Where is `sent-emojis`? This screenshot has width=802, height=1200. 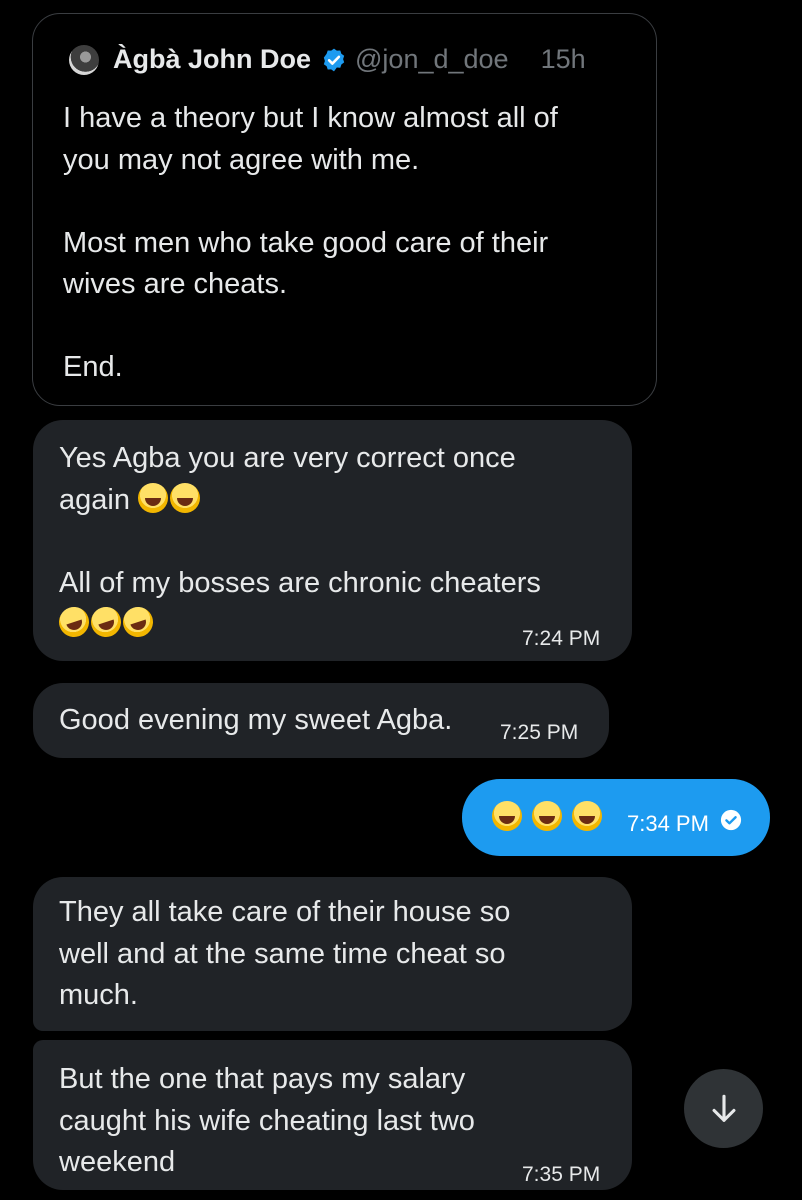 sent-emojis is located at coordinates (552, 816).